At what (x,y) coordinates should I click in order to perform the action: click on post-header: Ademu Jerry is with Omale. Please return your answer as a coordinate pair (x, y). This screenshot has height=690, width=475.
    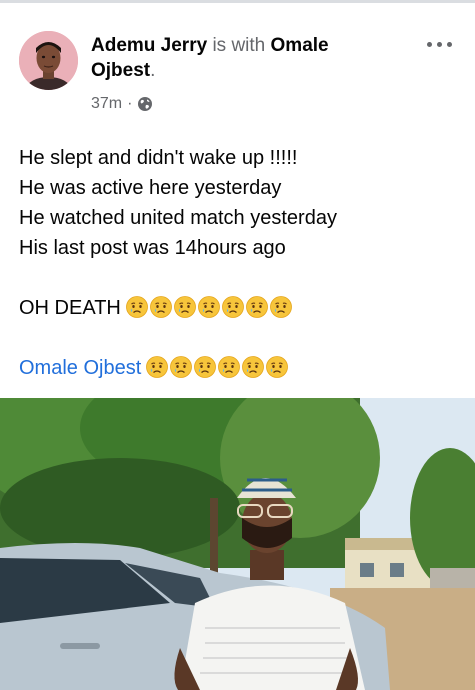
    Looking at the image, I should click on (256, 46).